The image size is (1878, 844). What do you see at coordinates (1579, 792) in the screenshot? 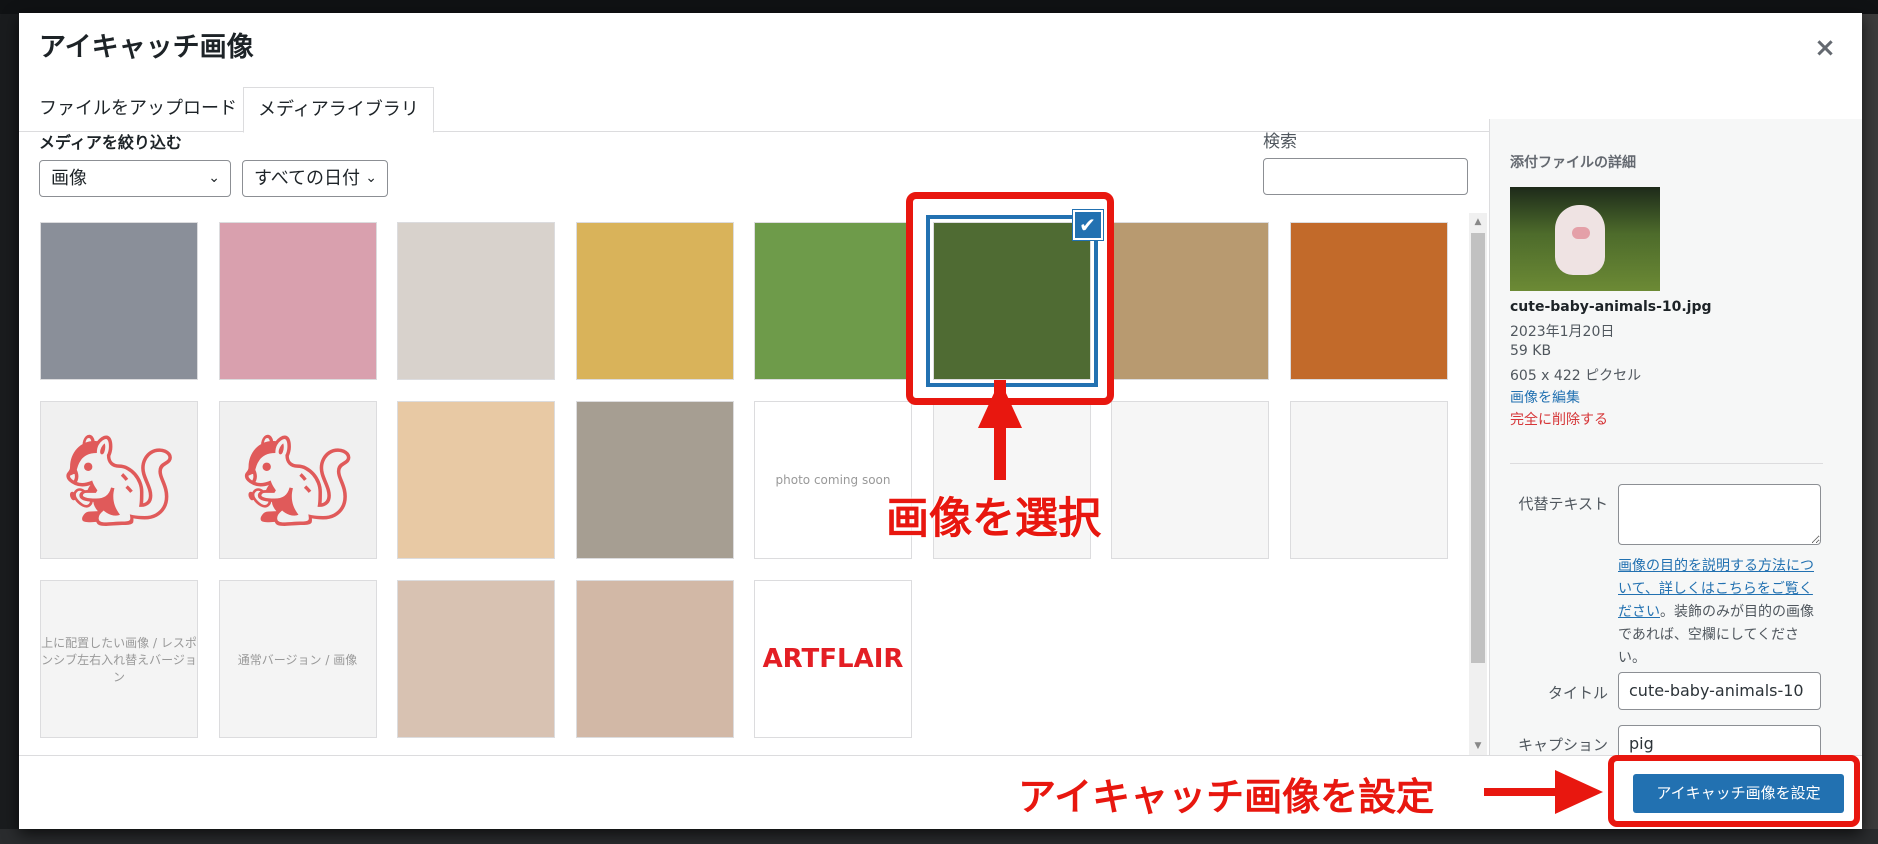
I see `annotation-arrow-right-head` at bounding box center [1579, 792].